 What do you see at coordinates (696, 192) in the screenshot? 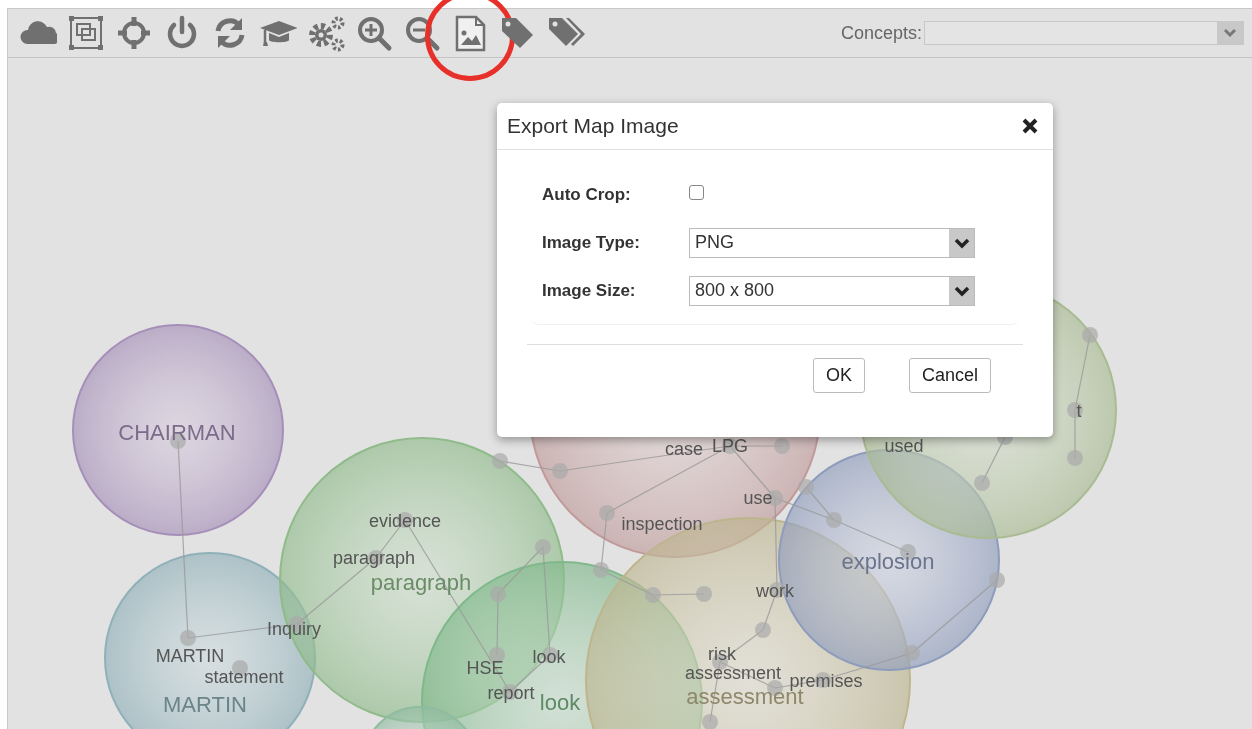
I see `auto-crop-checkbox` at bounding box center [696, 192].